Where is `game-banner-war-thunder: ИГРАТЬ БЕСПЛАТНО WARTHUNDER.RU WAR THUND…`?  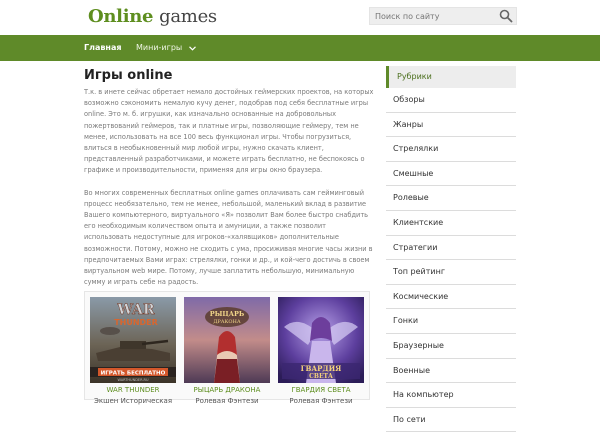
game-banner-war-thunder: ИГРАТЬ БЕСПЛАТНО WARTHUNDER.RU WAR THUND… is located at coordinates (133, 340).